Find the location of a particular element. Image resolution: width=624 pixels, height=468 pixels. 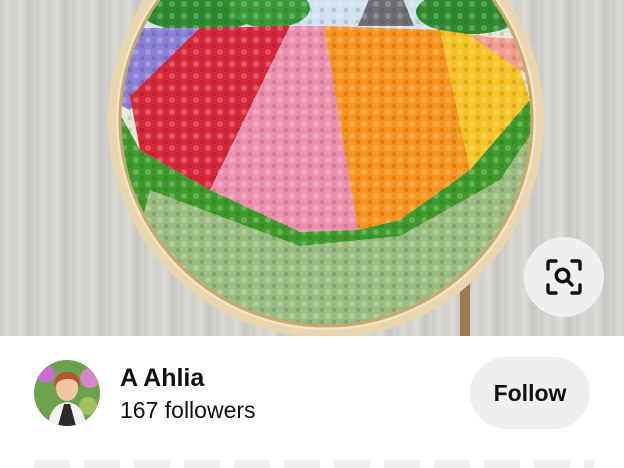

avatar is located at coordinates (67, 393).